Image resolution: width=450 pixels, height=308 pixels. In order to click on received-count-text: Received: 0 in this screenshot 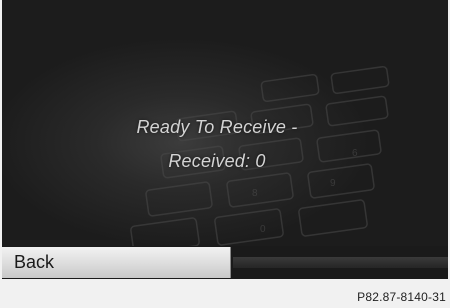, I will do `click(217, 161)`.